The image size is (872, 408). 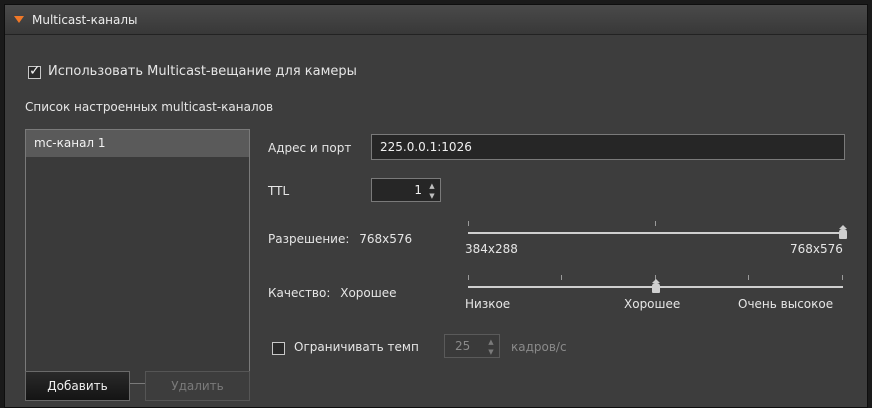 I want to click on use-multicast-checkbox, so click(x=34, y=71).